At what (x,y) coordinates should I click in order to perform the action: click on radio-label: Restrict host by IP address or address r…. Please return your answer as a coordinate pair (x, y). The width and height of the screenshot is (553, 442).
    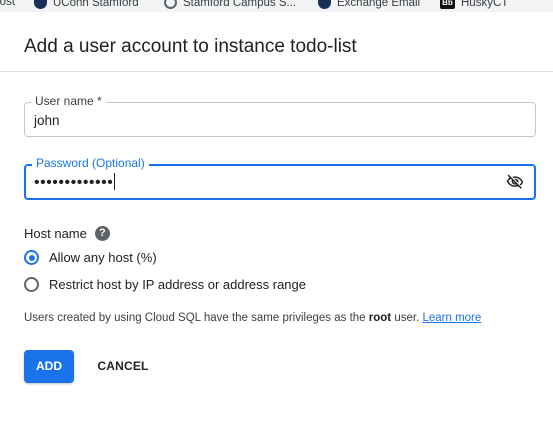
    Looking at the image, I should click on (177, 284).